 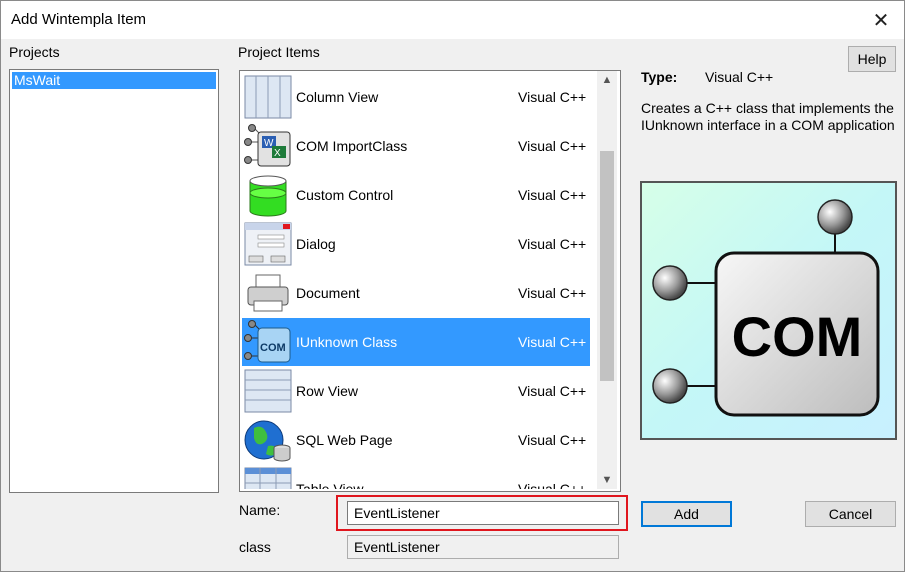 What do you see at coordinates (416, 146) in the screenshot?
I see `list-item-com-importclass: W X COM ImportClass Visual C++` at bounding box center [416, 146].